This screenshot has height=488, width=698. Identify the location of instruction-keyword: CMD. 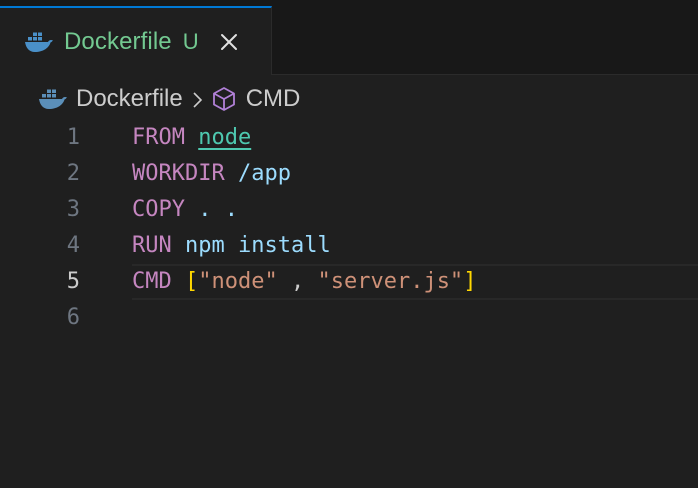
(152, 281).